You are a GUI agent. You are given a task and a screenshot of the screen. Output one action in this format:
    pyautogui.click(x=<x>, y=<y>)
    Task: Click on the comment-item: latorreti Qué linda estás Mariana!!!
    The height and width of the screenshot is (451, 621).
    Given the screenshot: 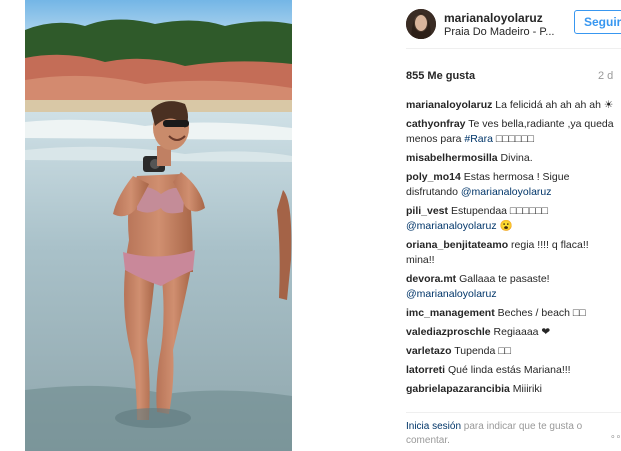 What is the action you would take?
    pyautogui.click(x=511, y=370)
    